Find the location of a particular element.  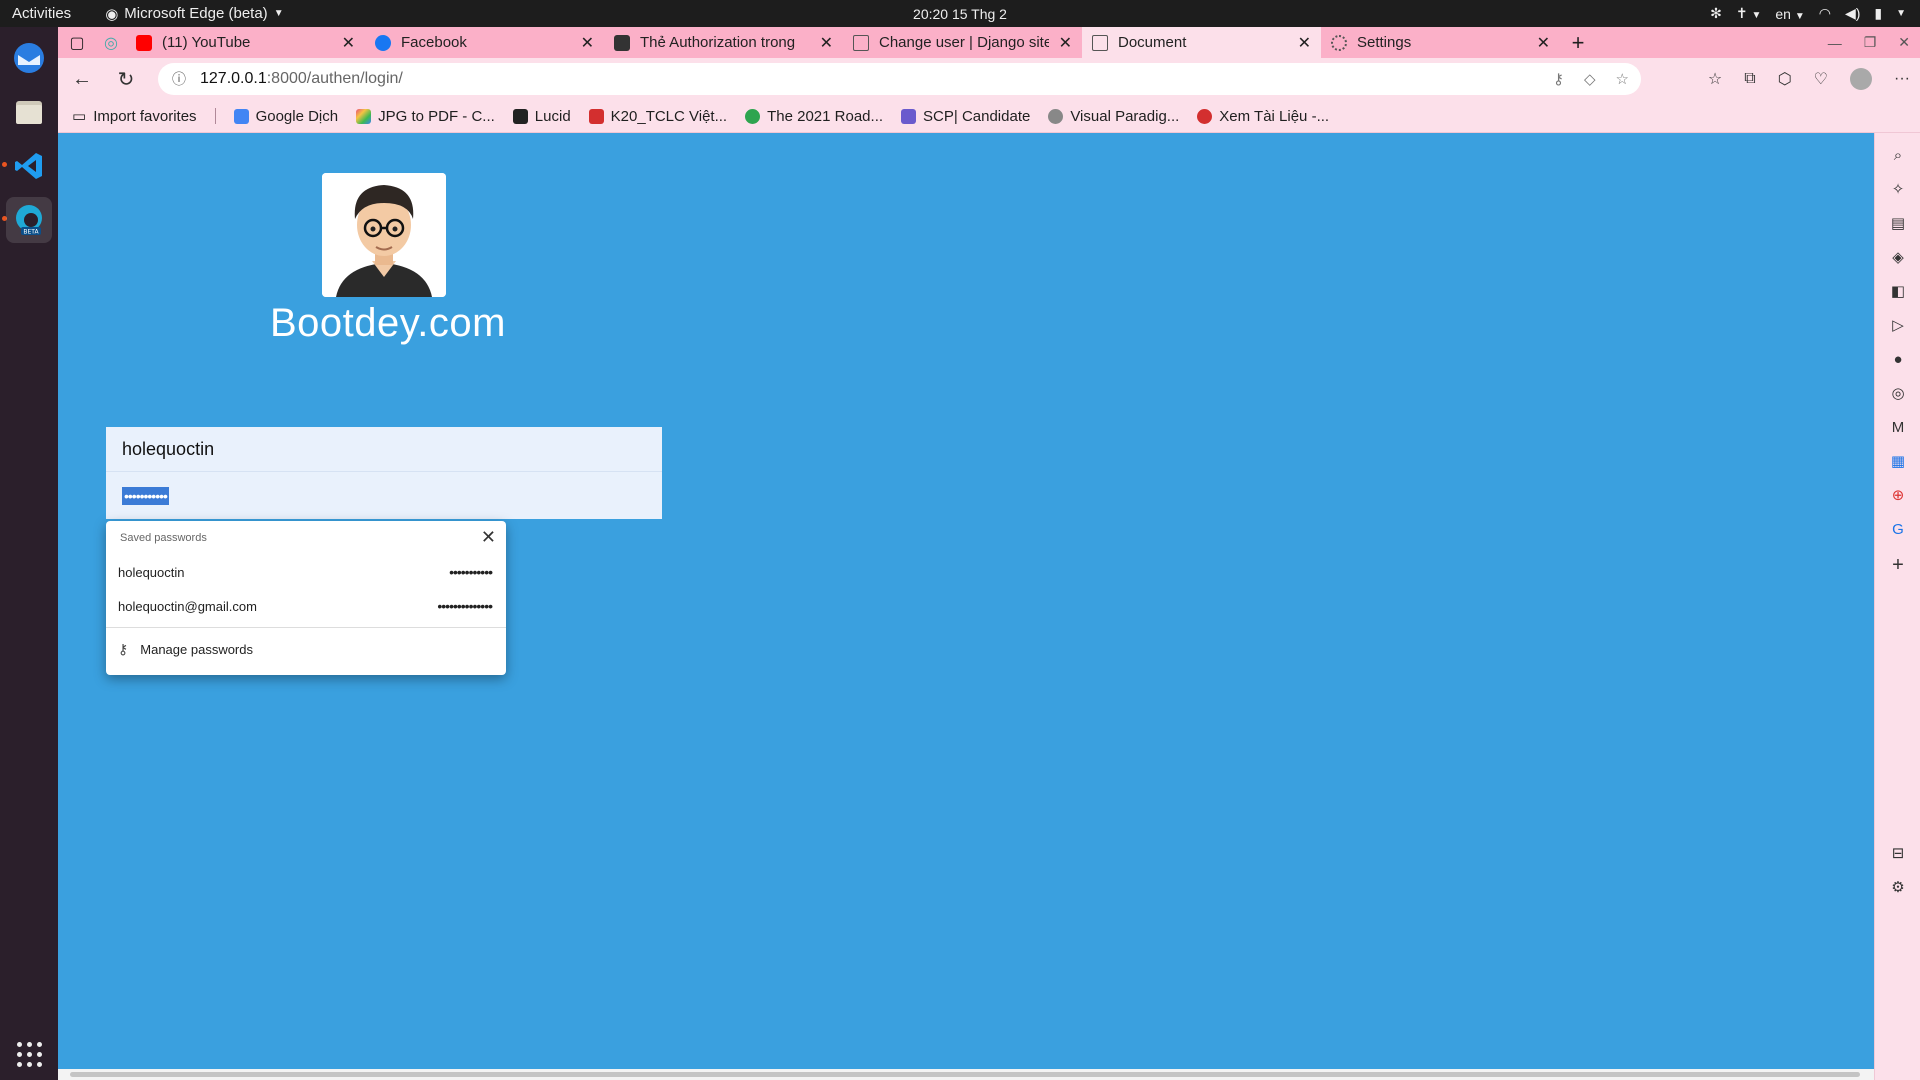

favorite-lucid: Lucid is located at coordinates (541, 116).